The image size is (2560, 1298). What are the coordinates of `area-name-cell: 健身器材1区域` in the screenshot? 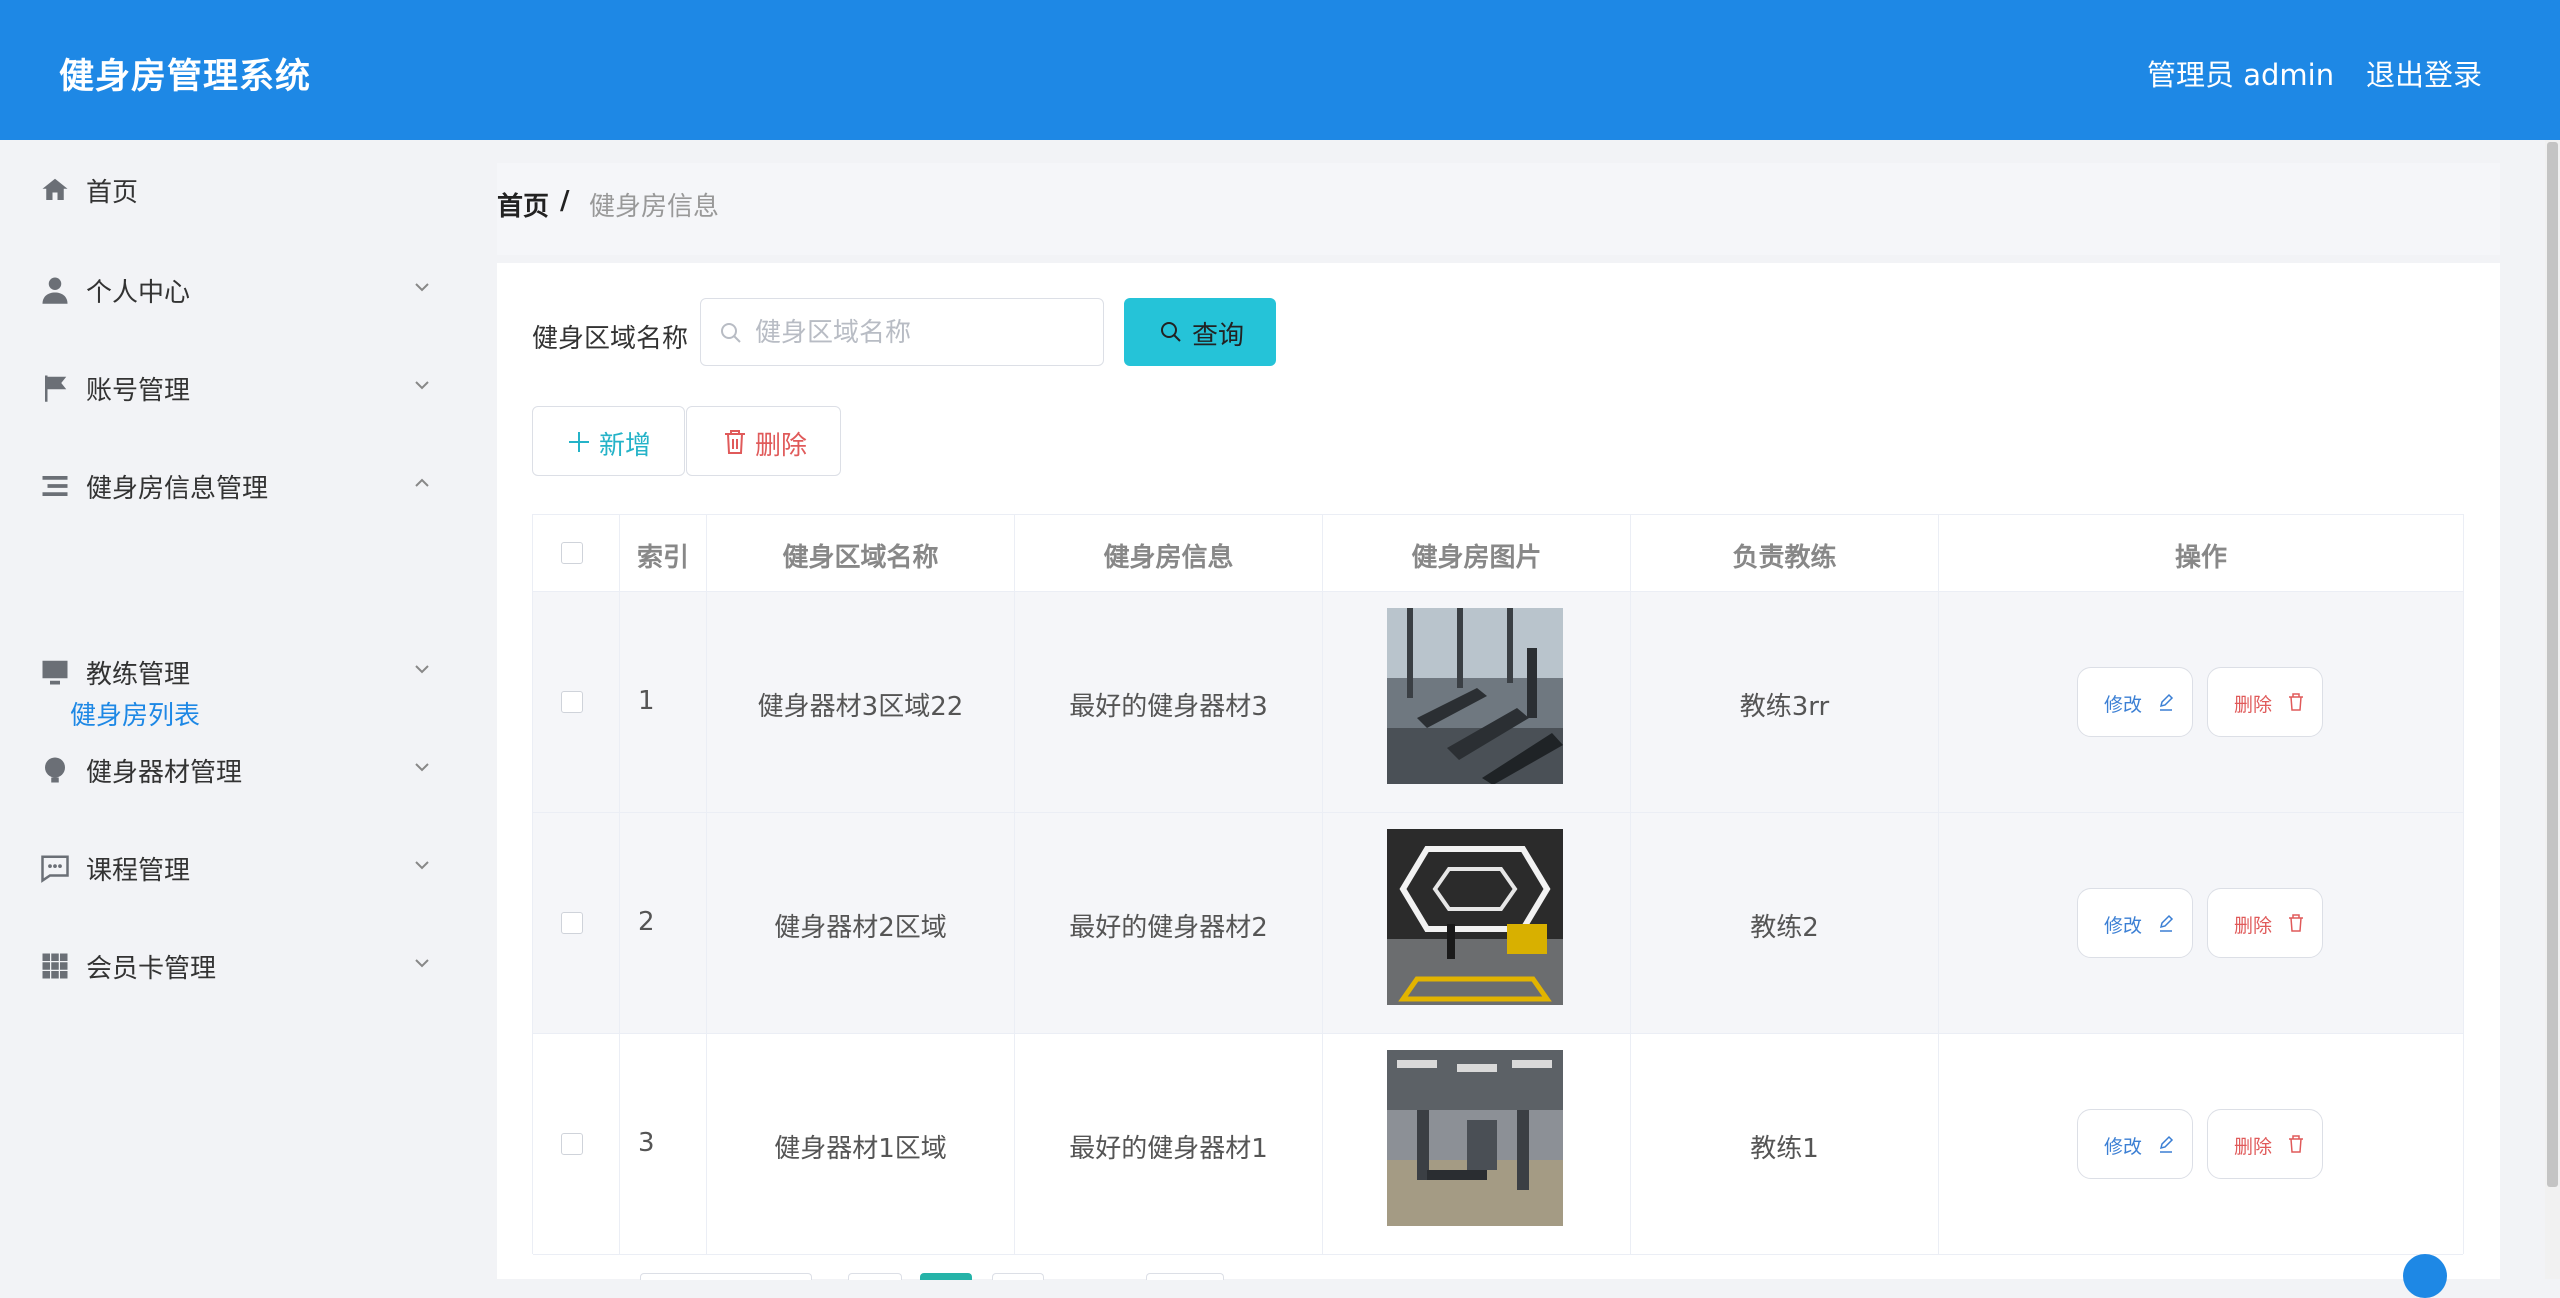 It's located at (861, 1144).